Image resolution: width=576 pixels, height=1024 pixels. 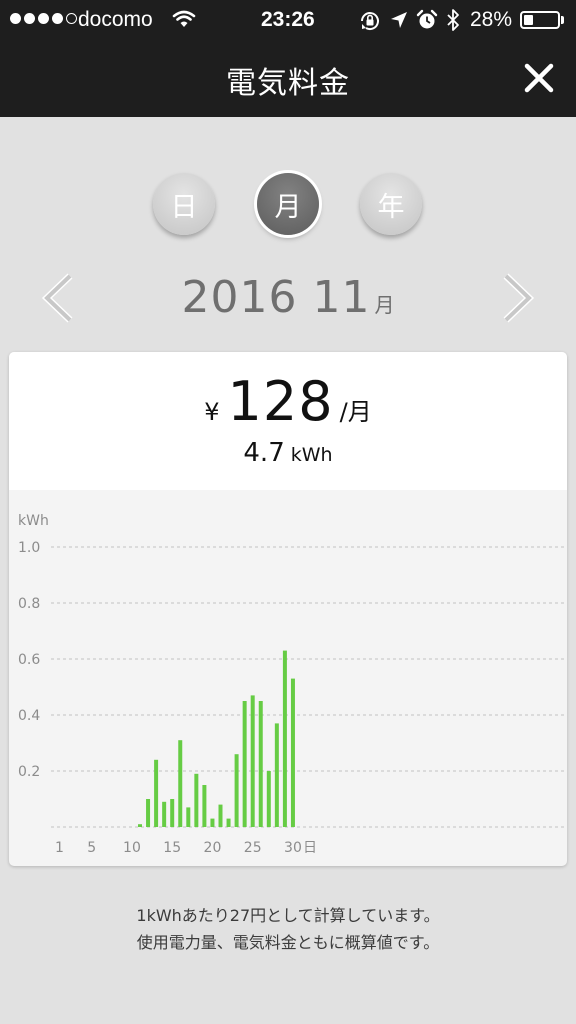 What do you see at coordinates (29, 604) in the screenshot?
I see `y-tick-label: 0.8` at bounding box center [29, 604].